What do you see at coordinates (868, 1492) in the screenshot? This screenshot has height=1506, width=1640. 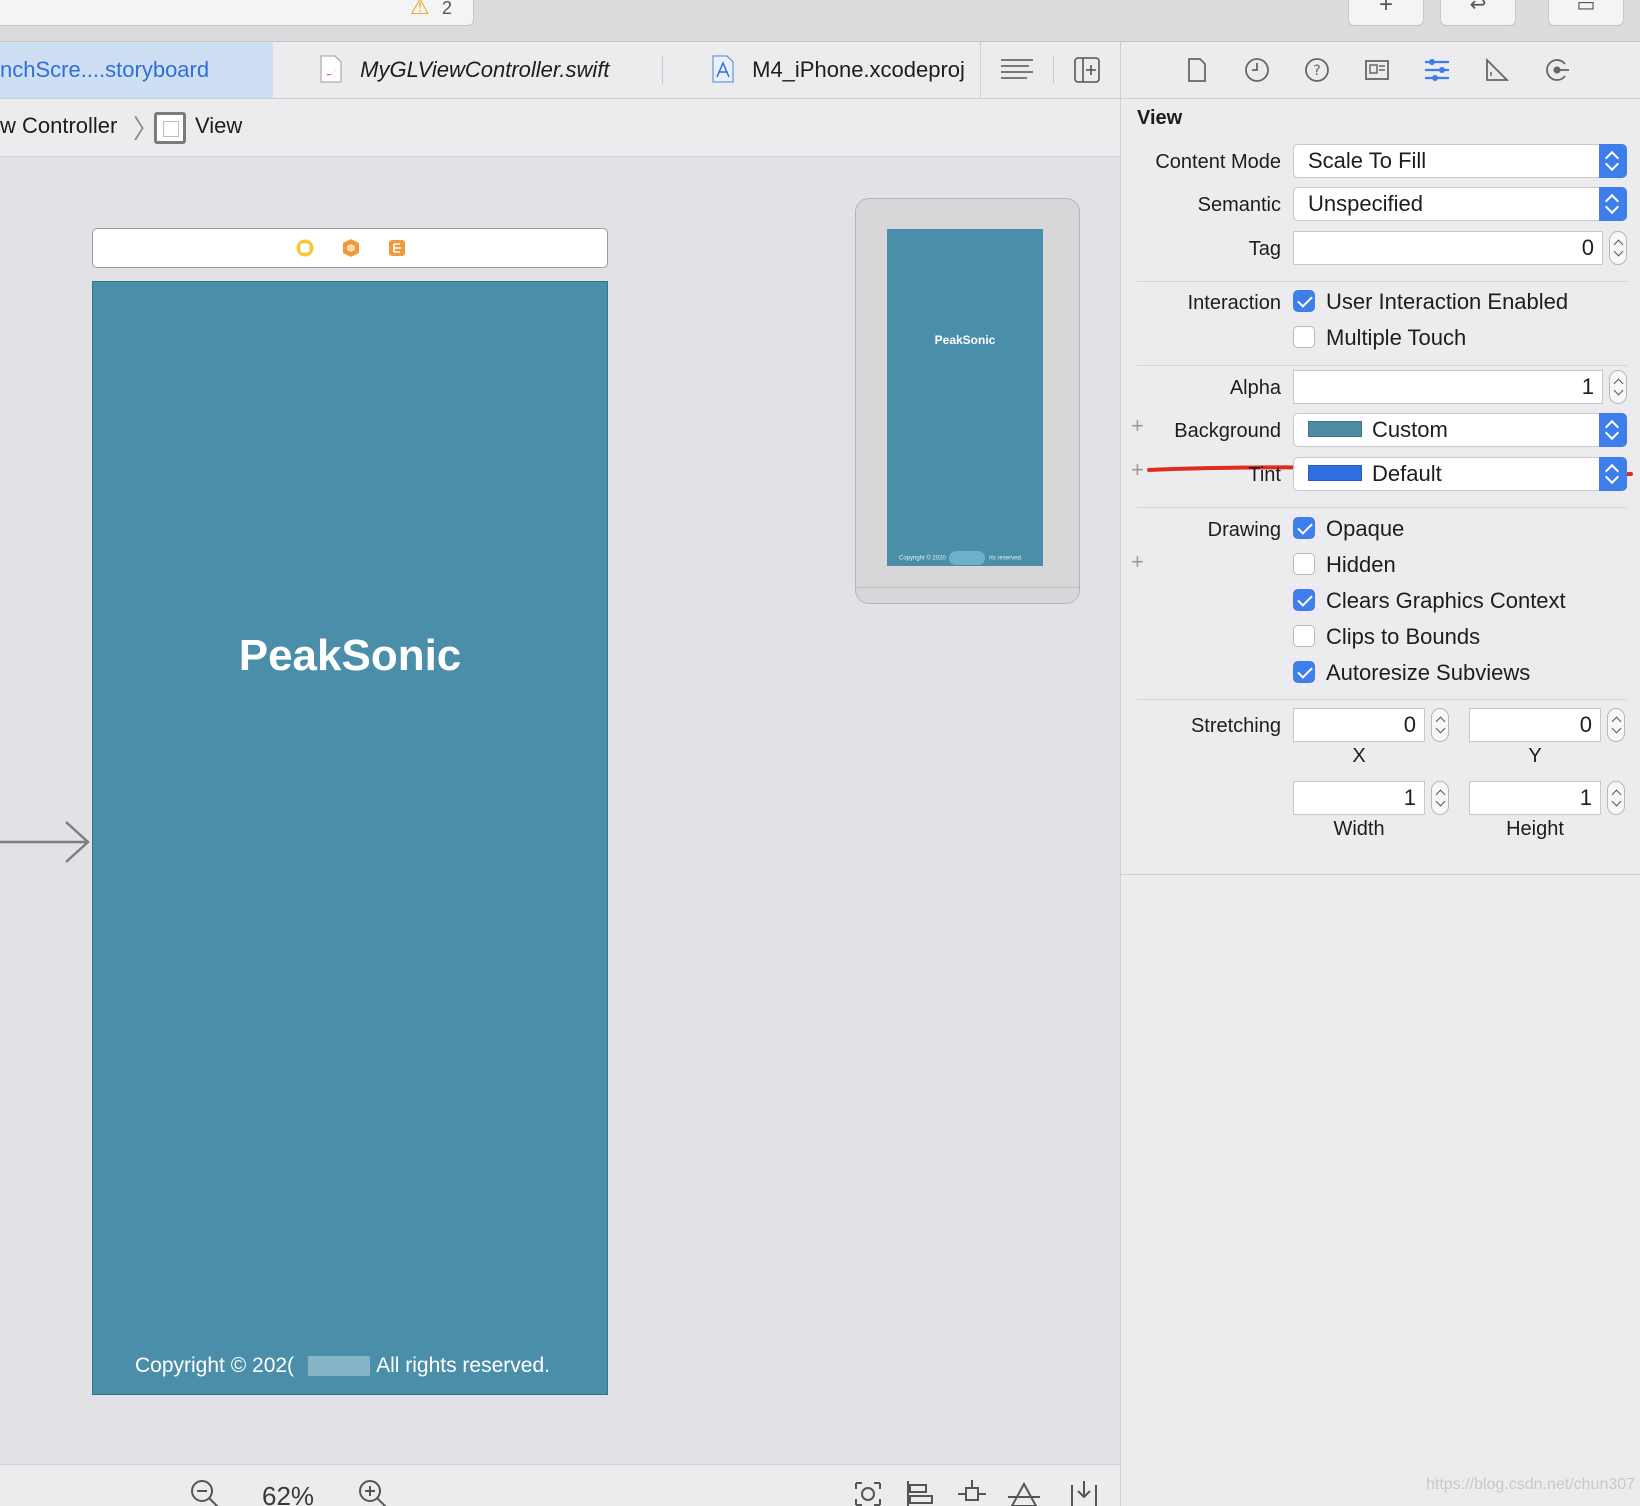 I see `update-frames-icon` at bounding box center [868, 1492].